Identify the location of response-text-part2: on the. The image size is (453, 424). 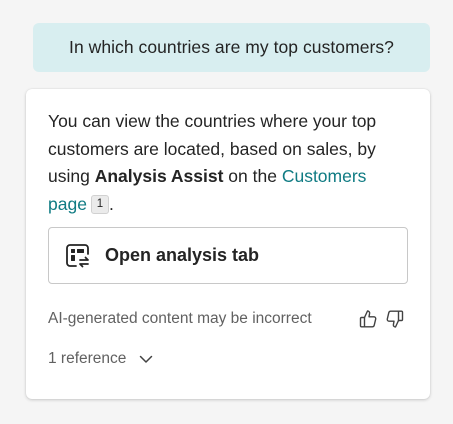
(252, 176).